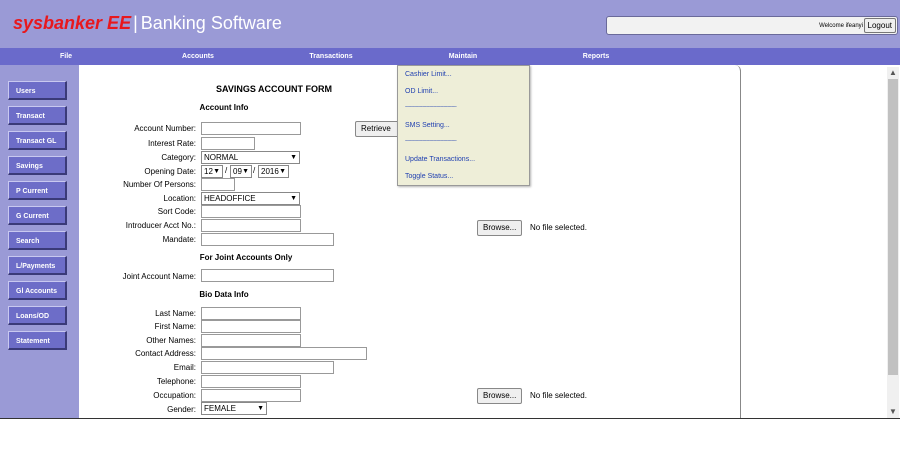 The height and width of the screenshot is (451, 900). Describe the element at coordinates (178, 157) in the screenshot. I see `category-label: Category:` at that location.